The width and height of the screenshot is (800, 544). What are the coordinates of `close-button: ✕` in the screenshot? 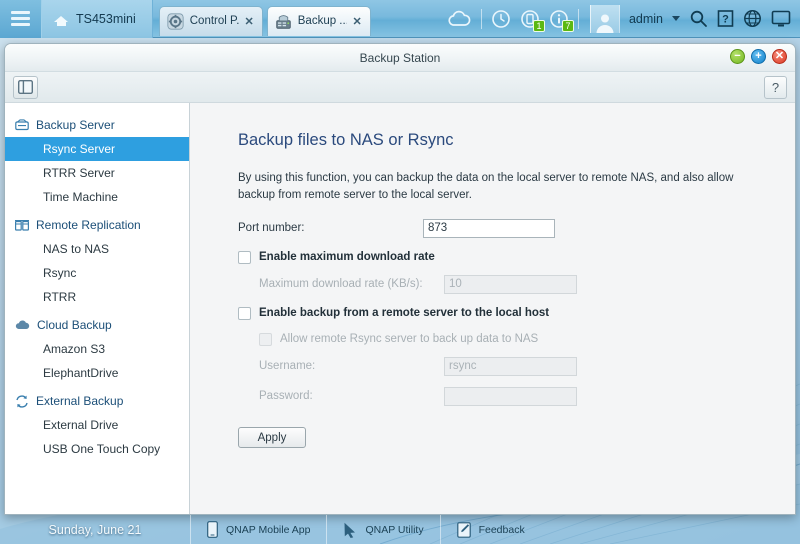 It's located at (779, 56).